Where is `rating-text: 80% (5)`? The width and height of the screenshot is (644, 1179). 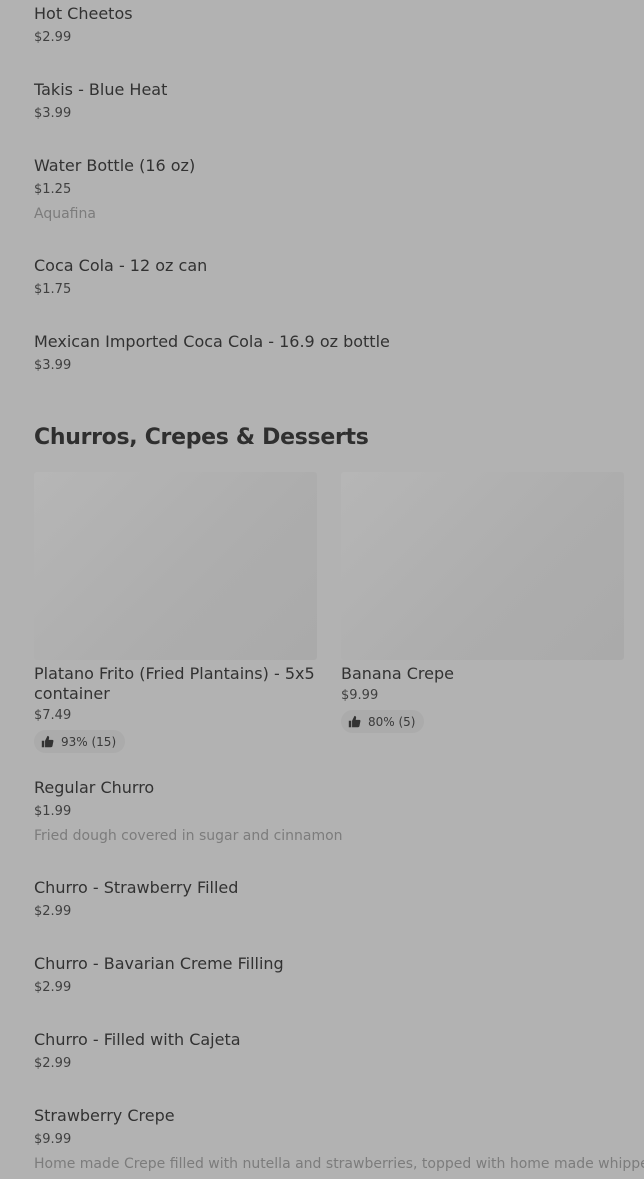 rating-text: 80% (5) is located at coordinates (392, 721).